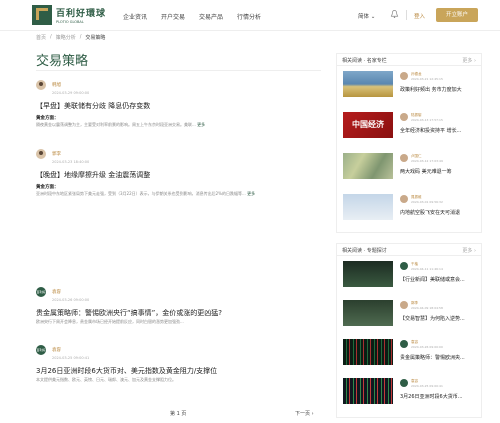  I want to click on breadcrumb-current: 交易策略, so click(95, 38).